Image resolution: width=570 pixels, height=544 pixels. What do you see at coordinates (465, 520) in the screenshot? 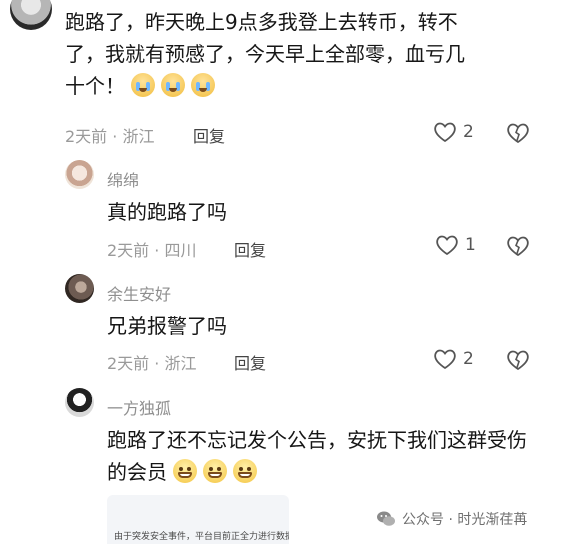
I see `watermark-text: 公众号 · 时光渐荏苒` at bounding box center [465, 520].